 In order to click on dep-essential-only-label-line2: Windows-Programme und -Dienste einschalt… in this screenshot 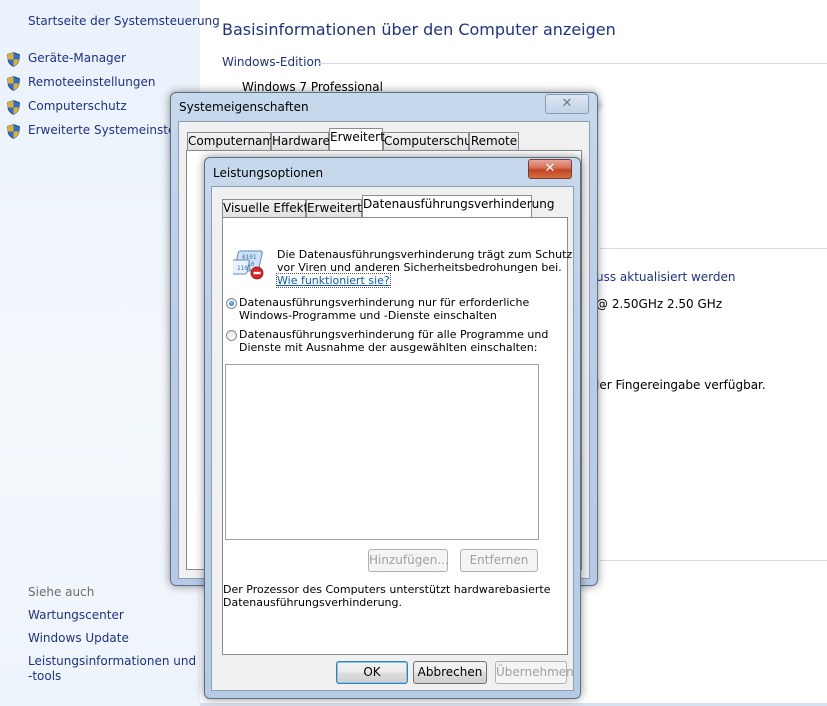, I will do `click(368, 315)`.